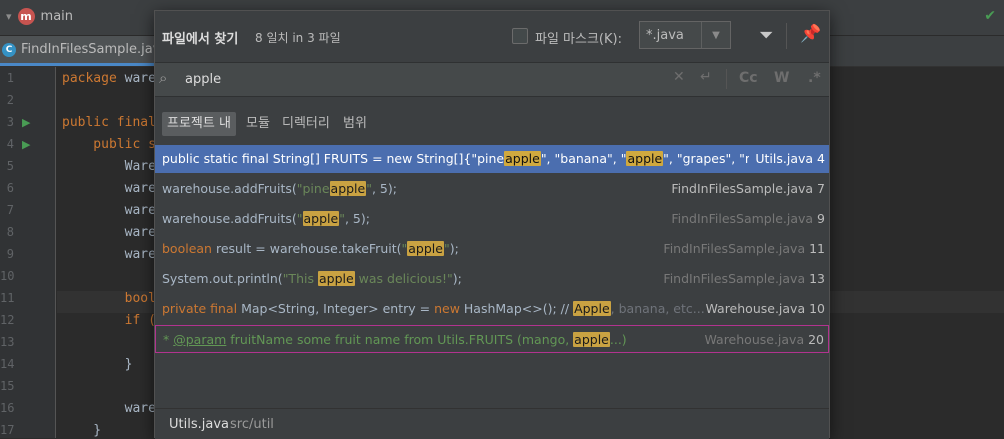 Image resolution: width=1004 pixels, height=439 pixels. I want to click on chevron-down-icon: ▼, so click(715, 35).